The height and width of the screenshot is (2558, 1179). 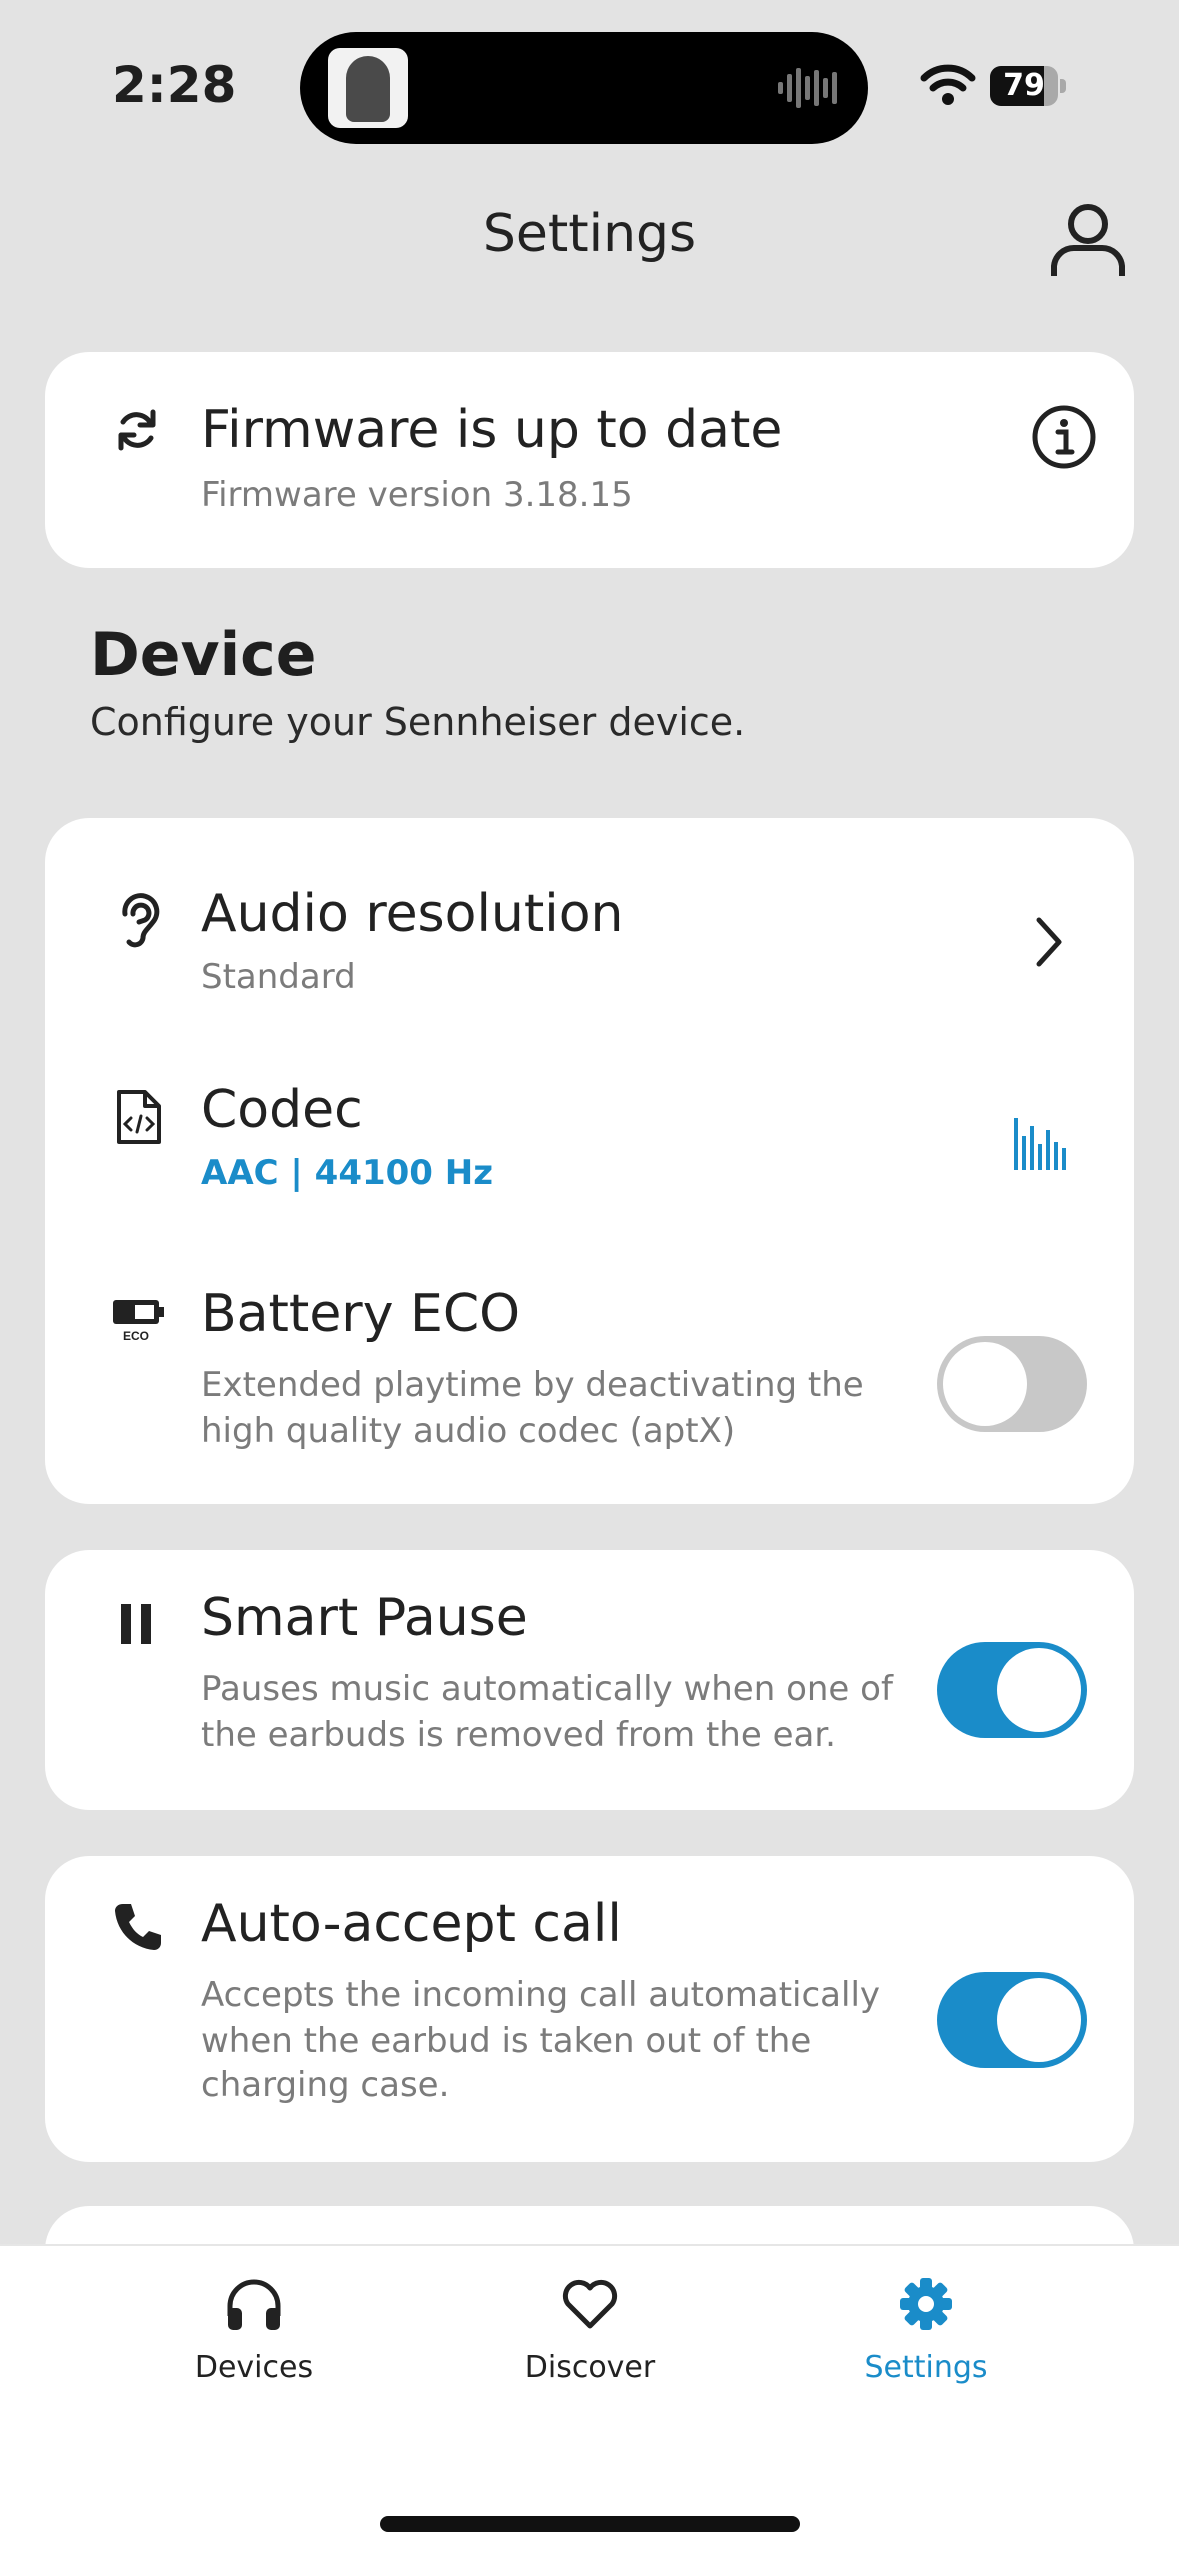 What do you see at coordinates (1049, 942) in the screenshot?
I see `chevron-right-icon` at bounding box center [1049, 942].